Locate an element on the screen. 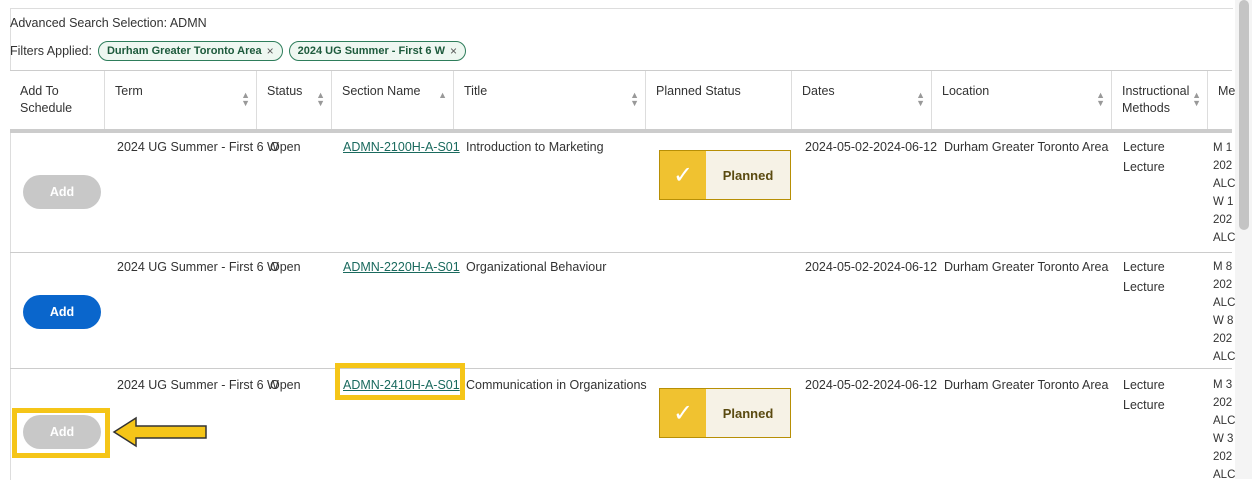 The image size is (1252, 483). section-link-highlight is located at coordinates (400, 381).